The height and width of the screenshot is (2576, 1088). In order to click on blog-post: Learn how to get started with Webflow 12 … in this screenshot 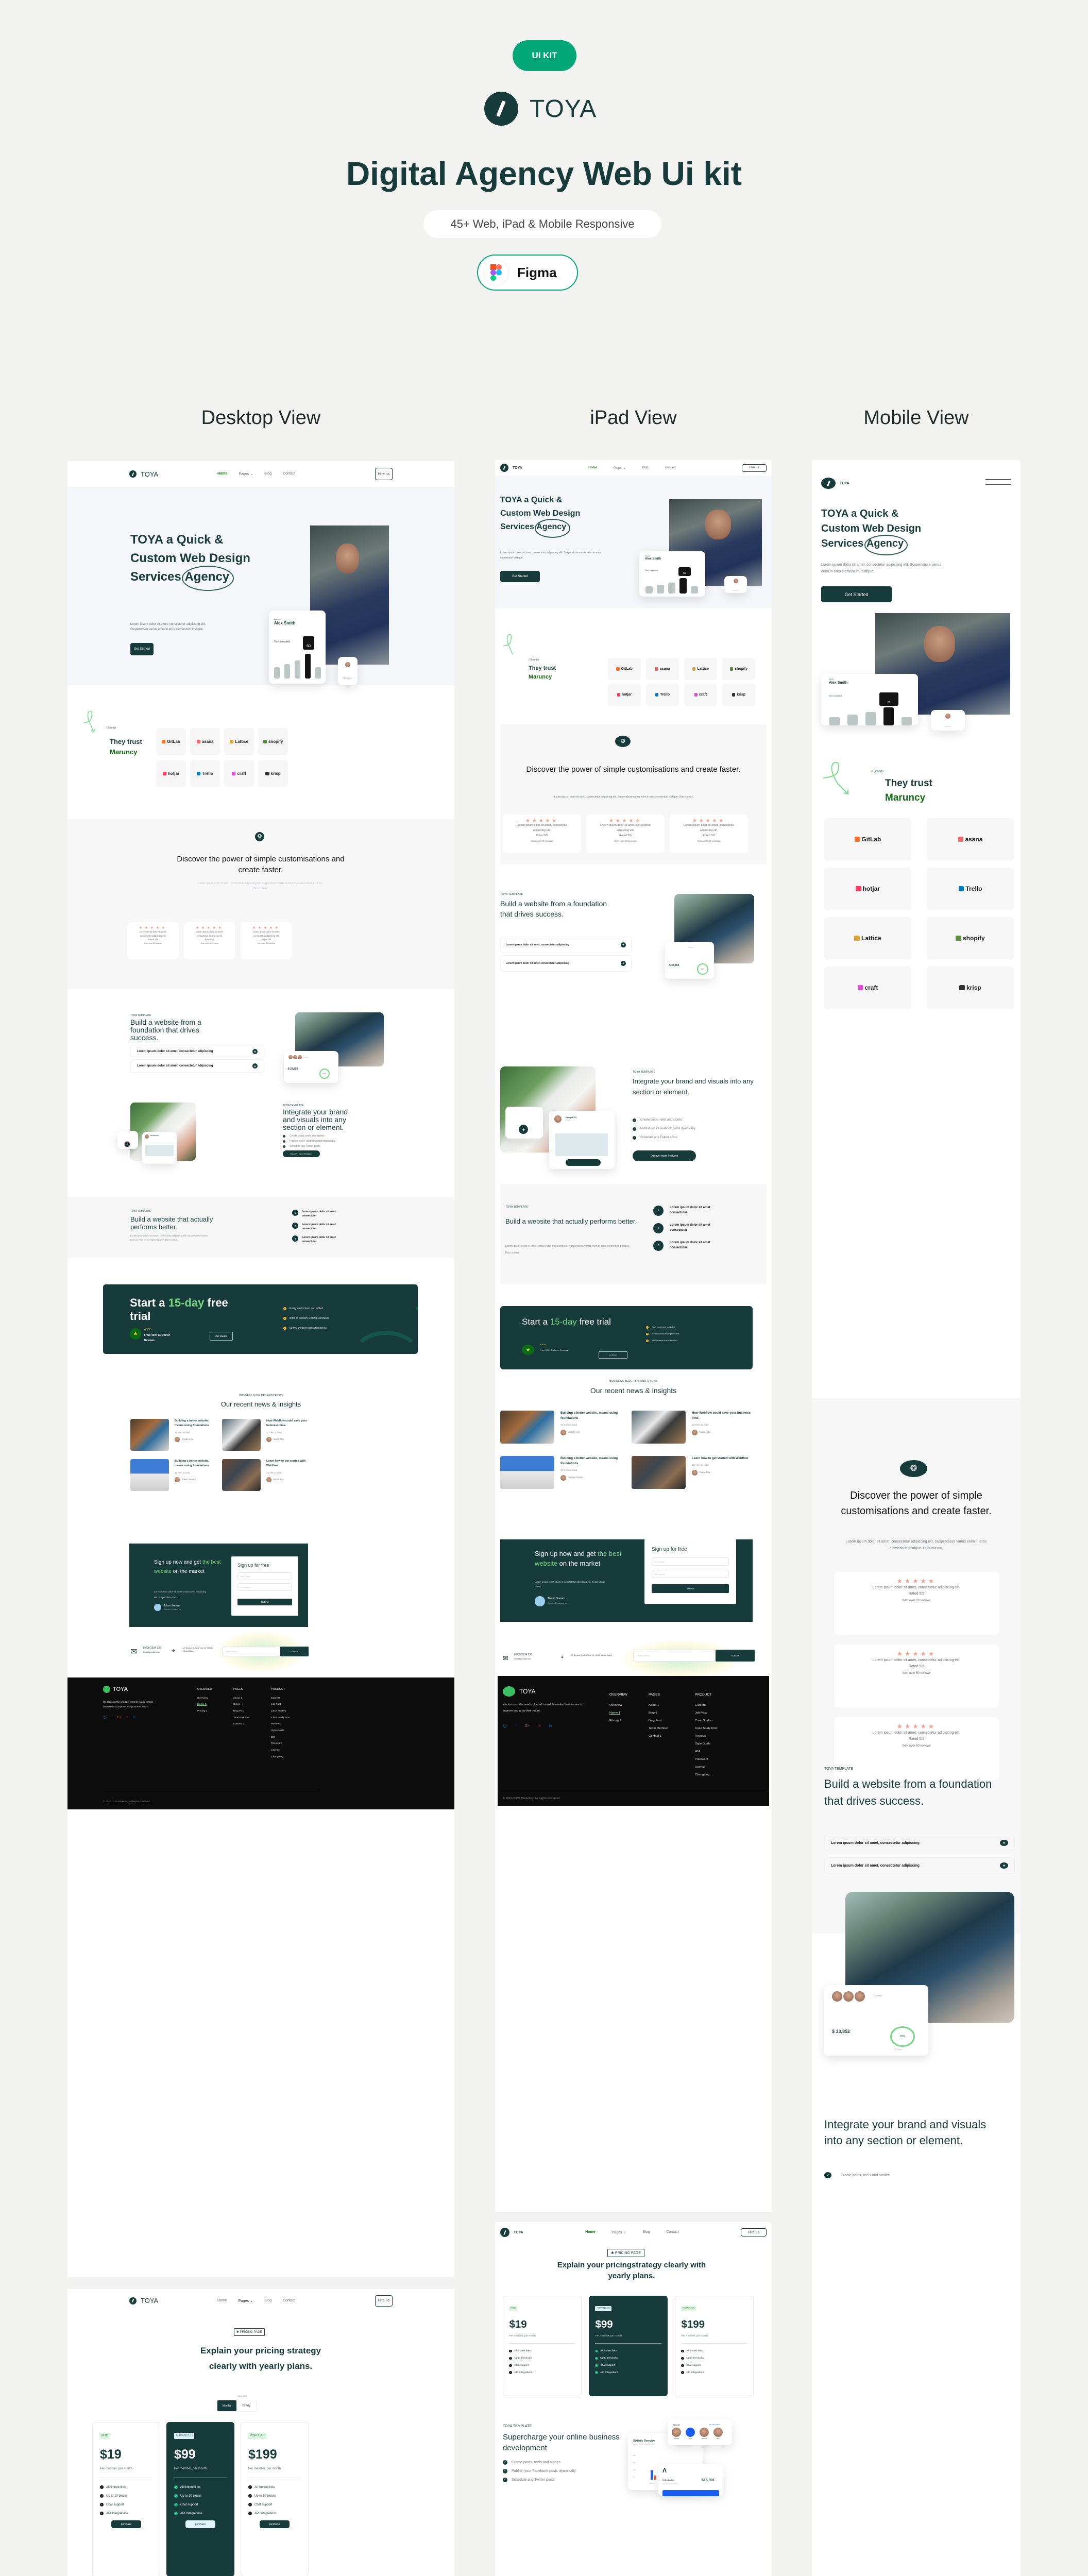, I will do `click(265, 1475)`.